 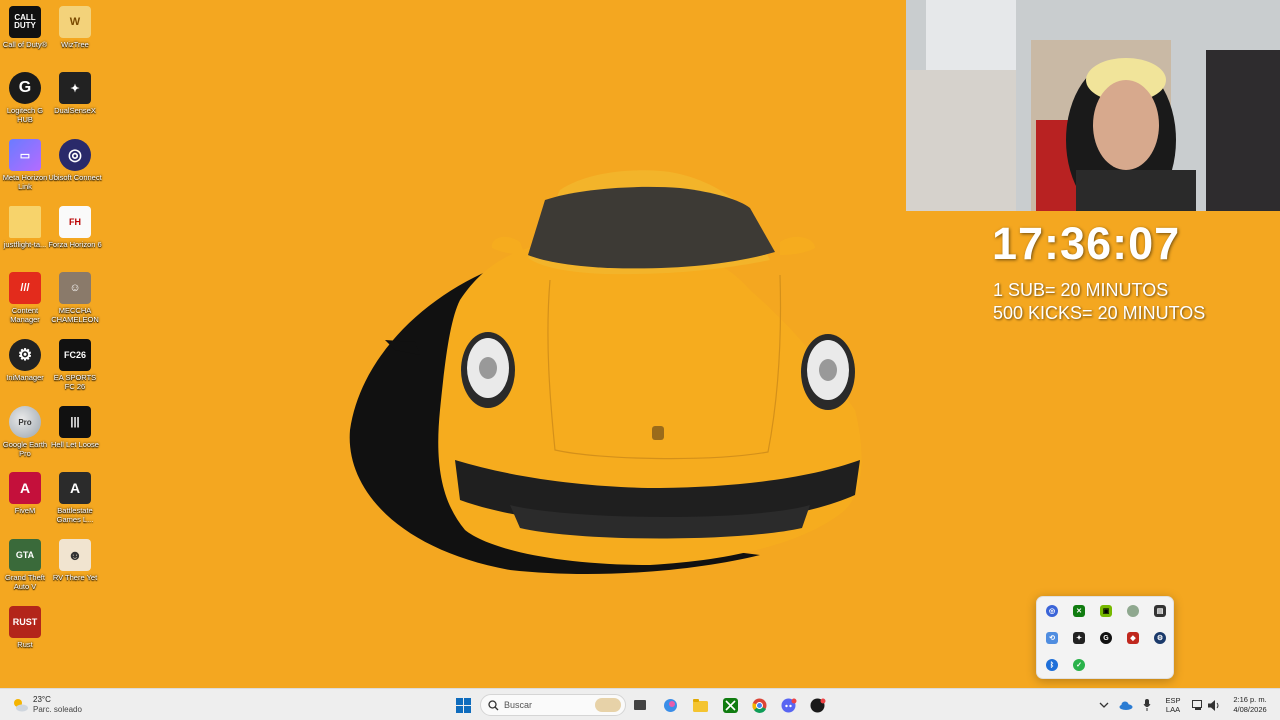 I want to click on xbox-icon, so click(x=730, y=705).